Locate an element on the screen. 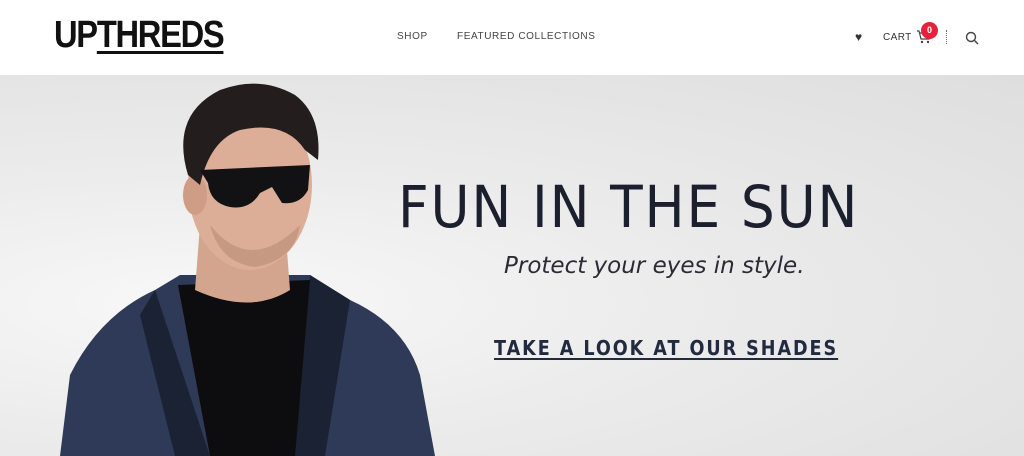  nav-shop: SHOP is located at coordinates (412, 36).